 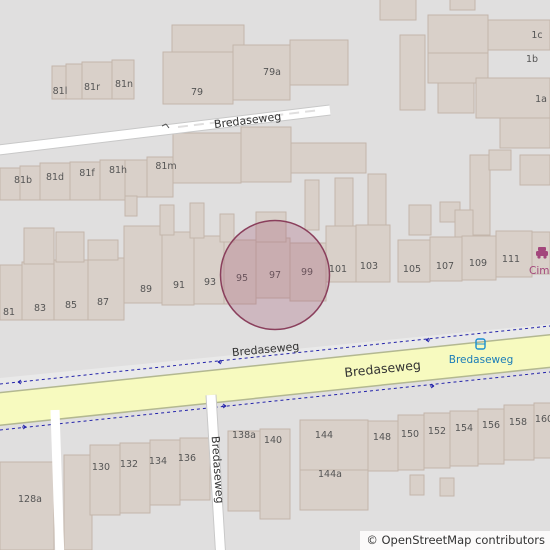 What do you see at coordinates (272, 72) in the screenshot?
I see `house-number: 79a` at bounding box center [272, 72].